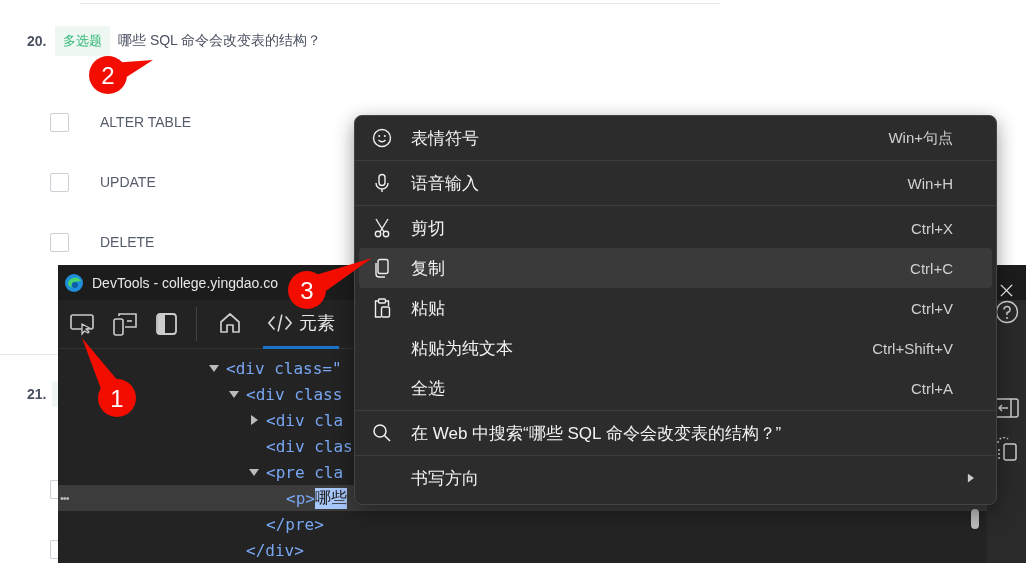  I want to click on html-code: <div class=", so click(284, 368).